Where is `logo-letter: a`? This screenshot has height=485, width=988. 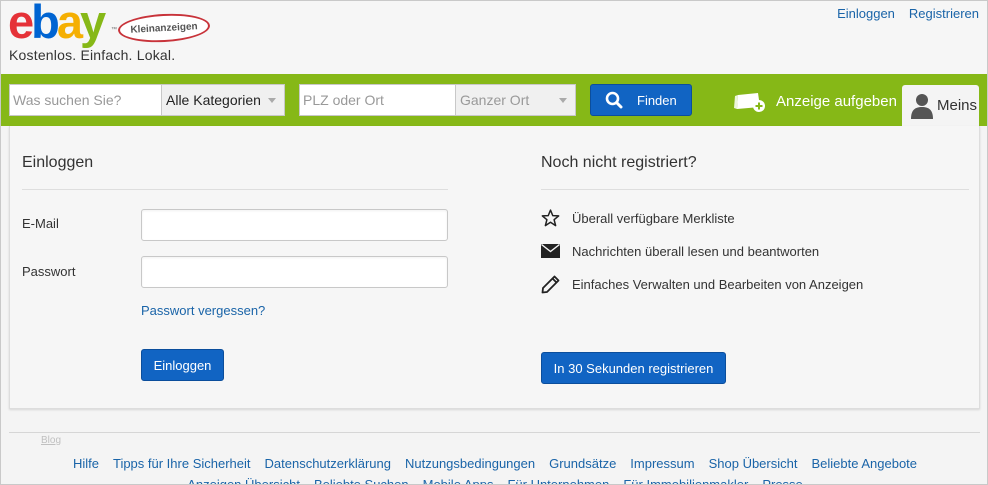 logo-letter: a is located at coordinates (69, 24).